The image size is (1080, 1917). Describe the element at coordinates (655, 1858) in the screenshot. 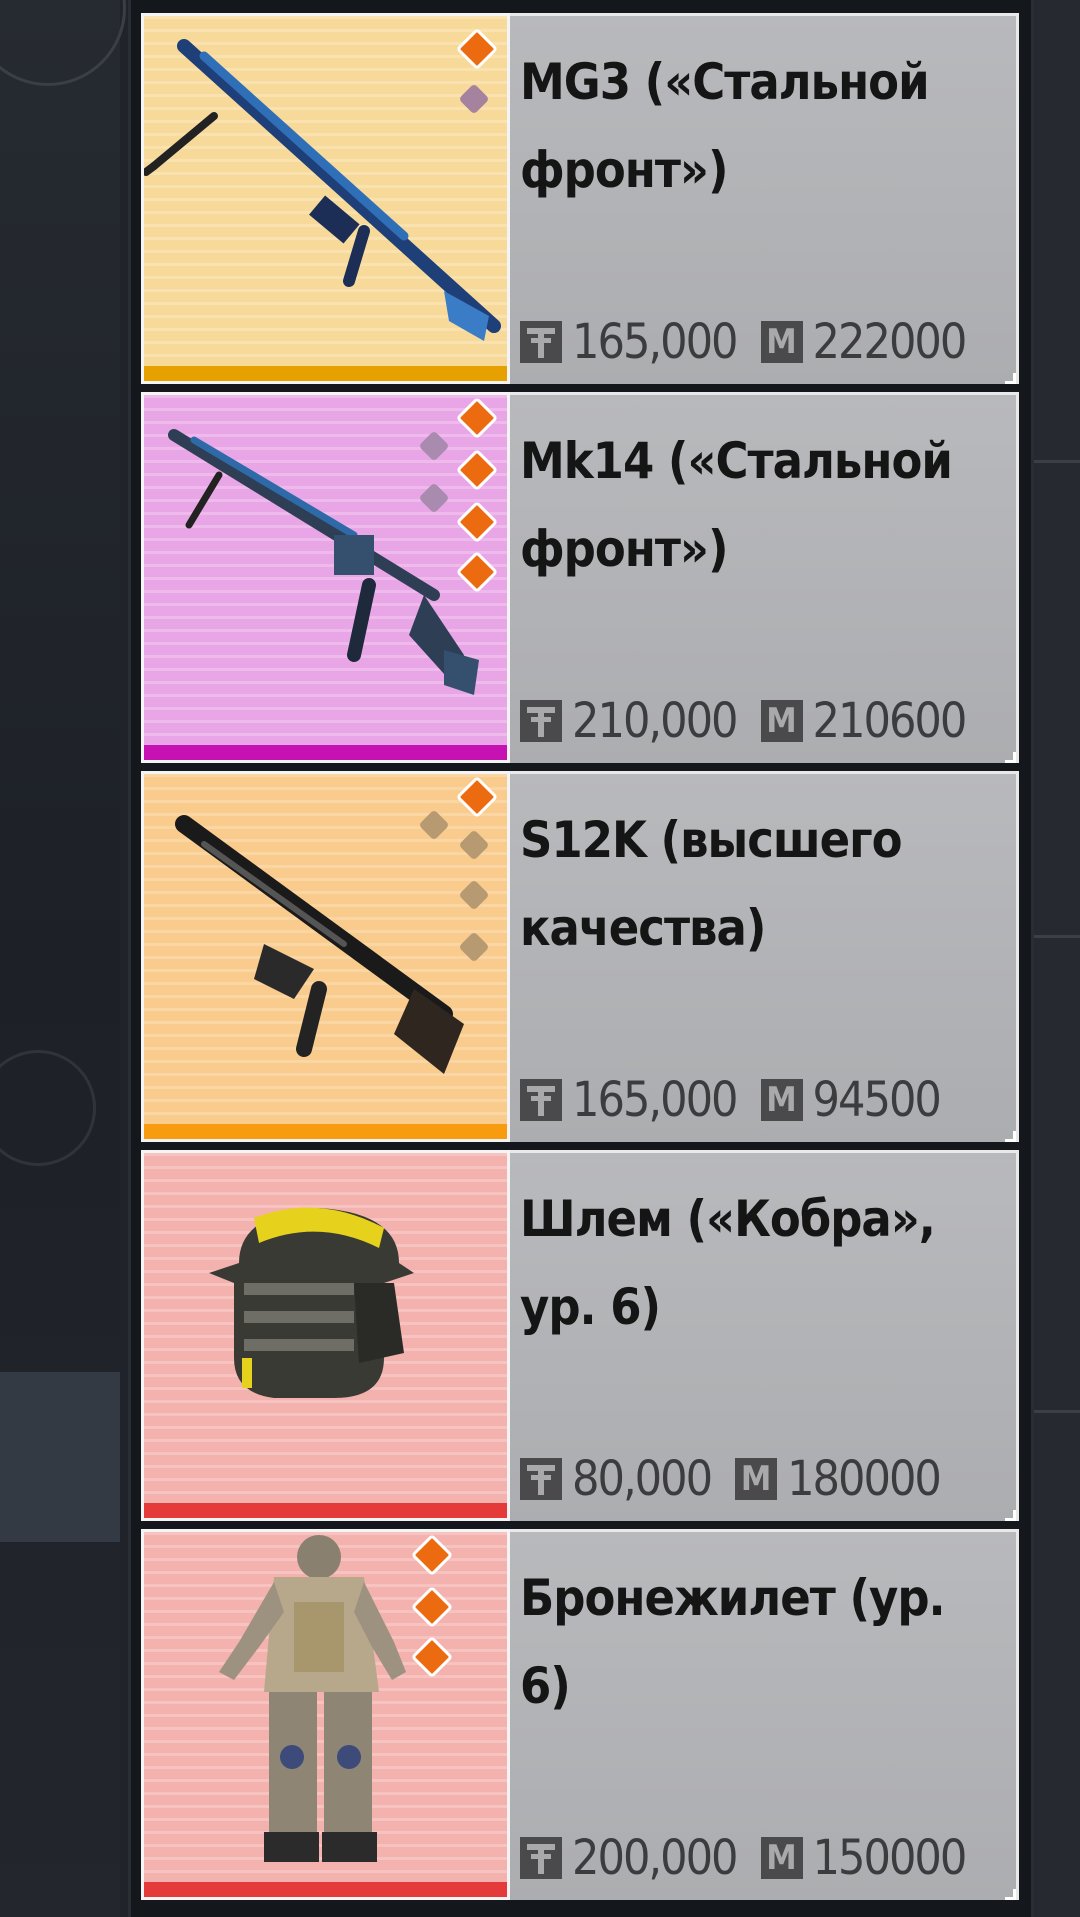

I see `price-battle-points: 200,000` at that location.